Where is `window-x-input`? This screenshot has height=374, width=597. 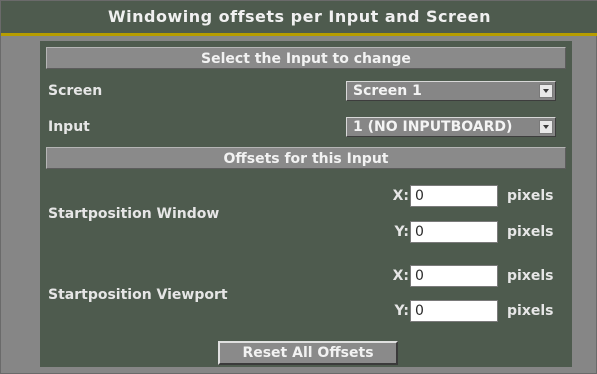
window-x-input is located at coordinates (454, 196).